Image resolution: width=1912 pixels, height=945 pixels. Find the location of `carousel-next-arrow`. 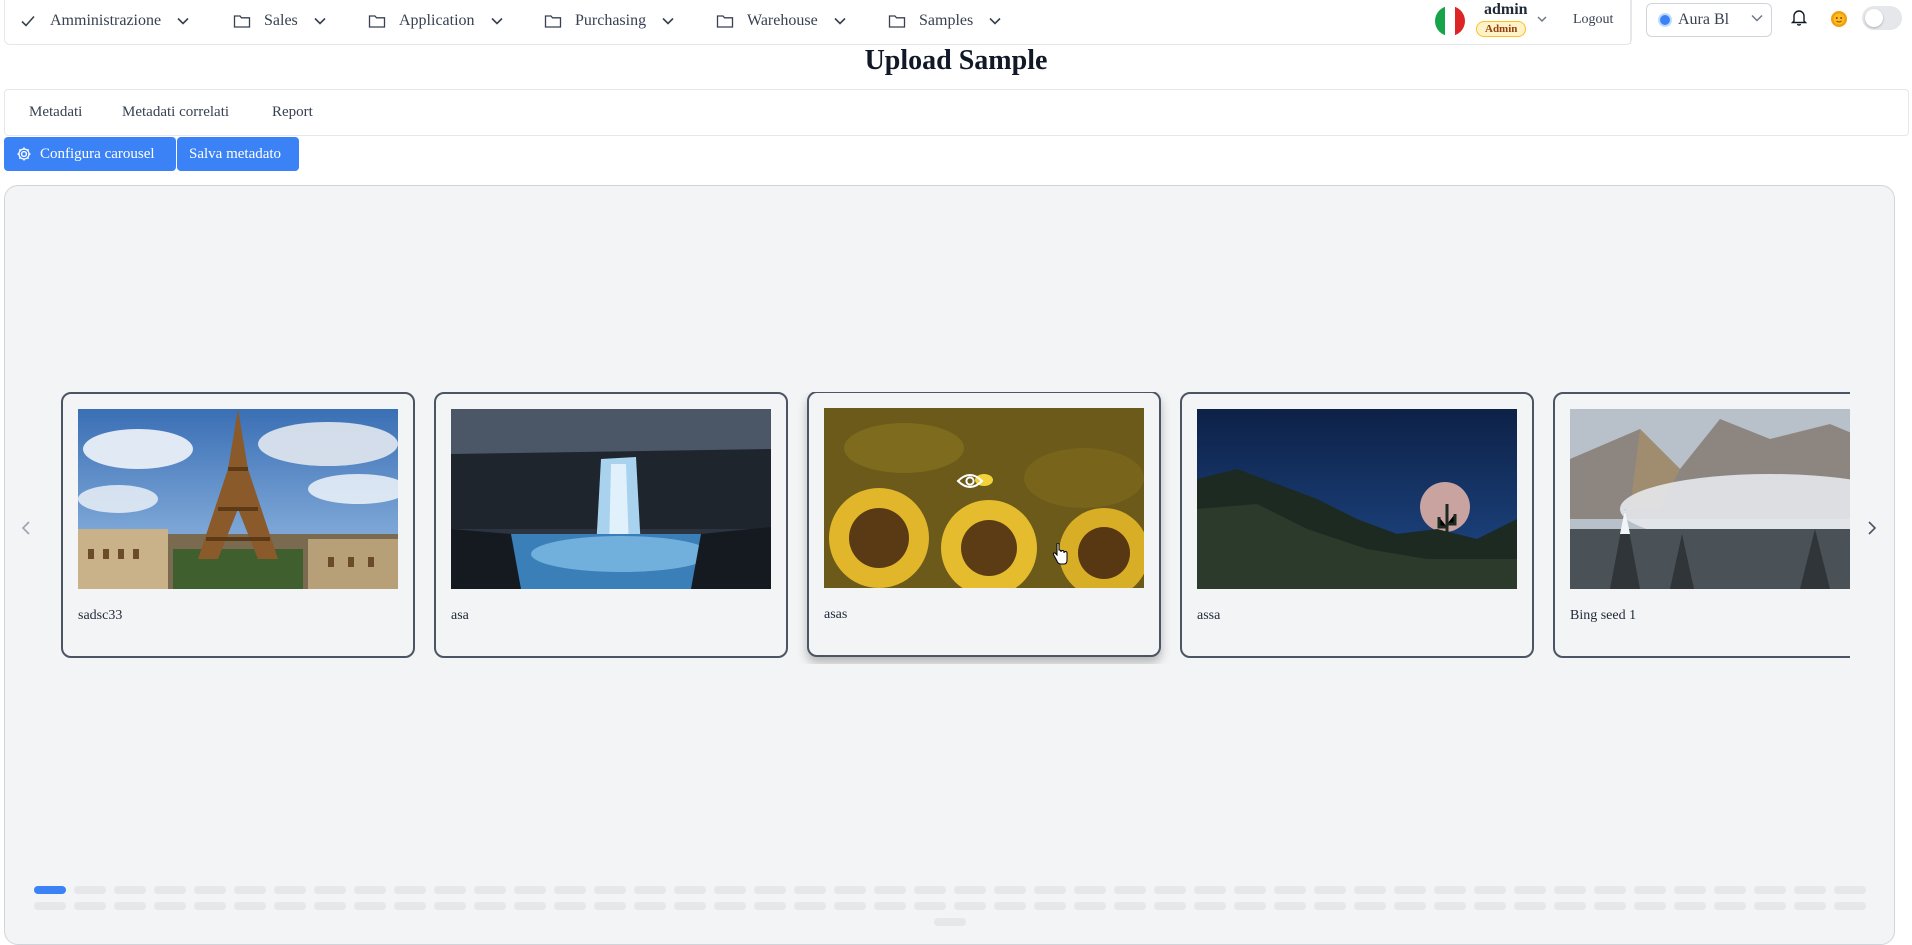

carousel-next-arrow is located at coordinates (1872, 528).